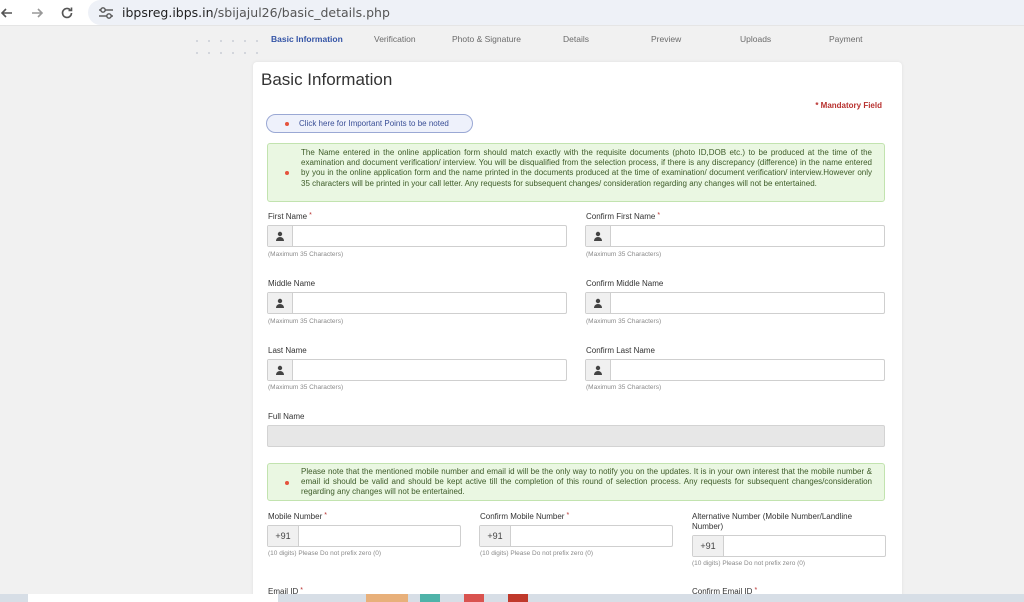 The image size is (1024, 602). Describe the element at coordinates (306, 321) in the screenshot. I see `middle-name-hint: (Maximum 35 Characters)` at that location.